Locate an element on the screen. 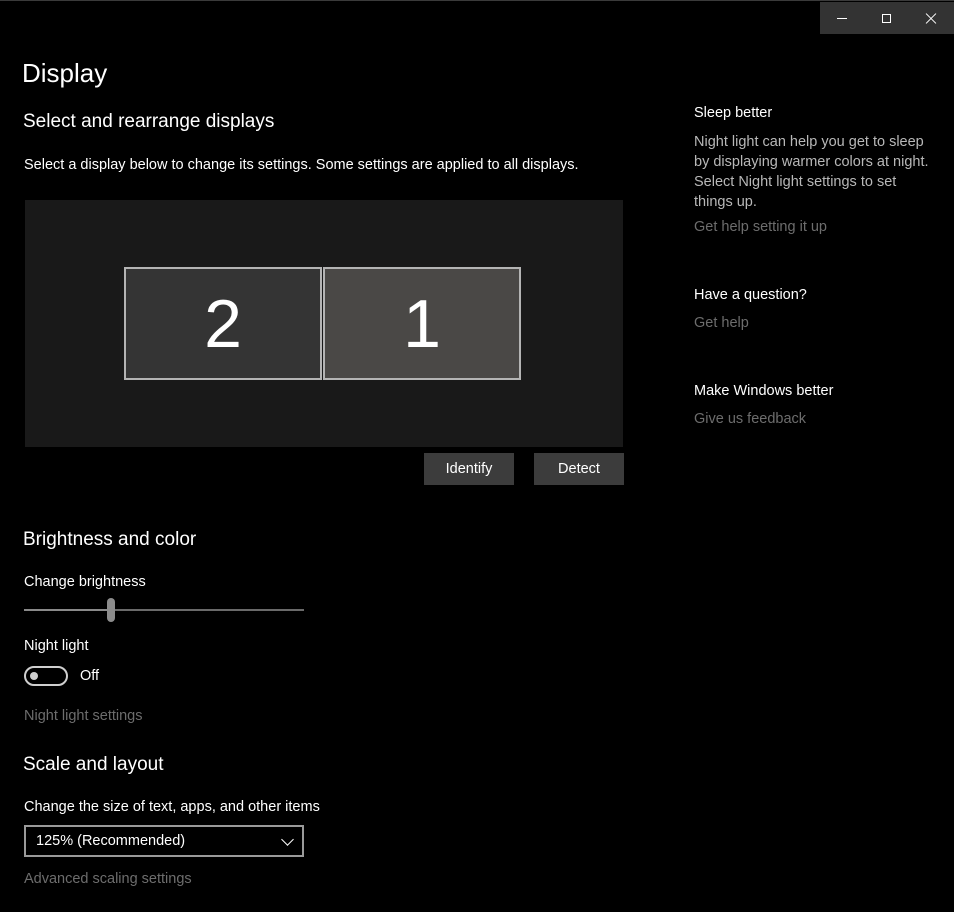 The height and width of the screenshot is (912, 954). close-icon is located at coordinates (931, 18).